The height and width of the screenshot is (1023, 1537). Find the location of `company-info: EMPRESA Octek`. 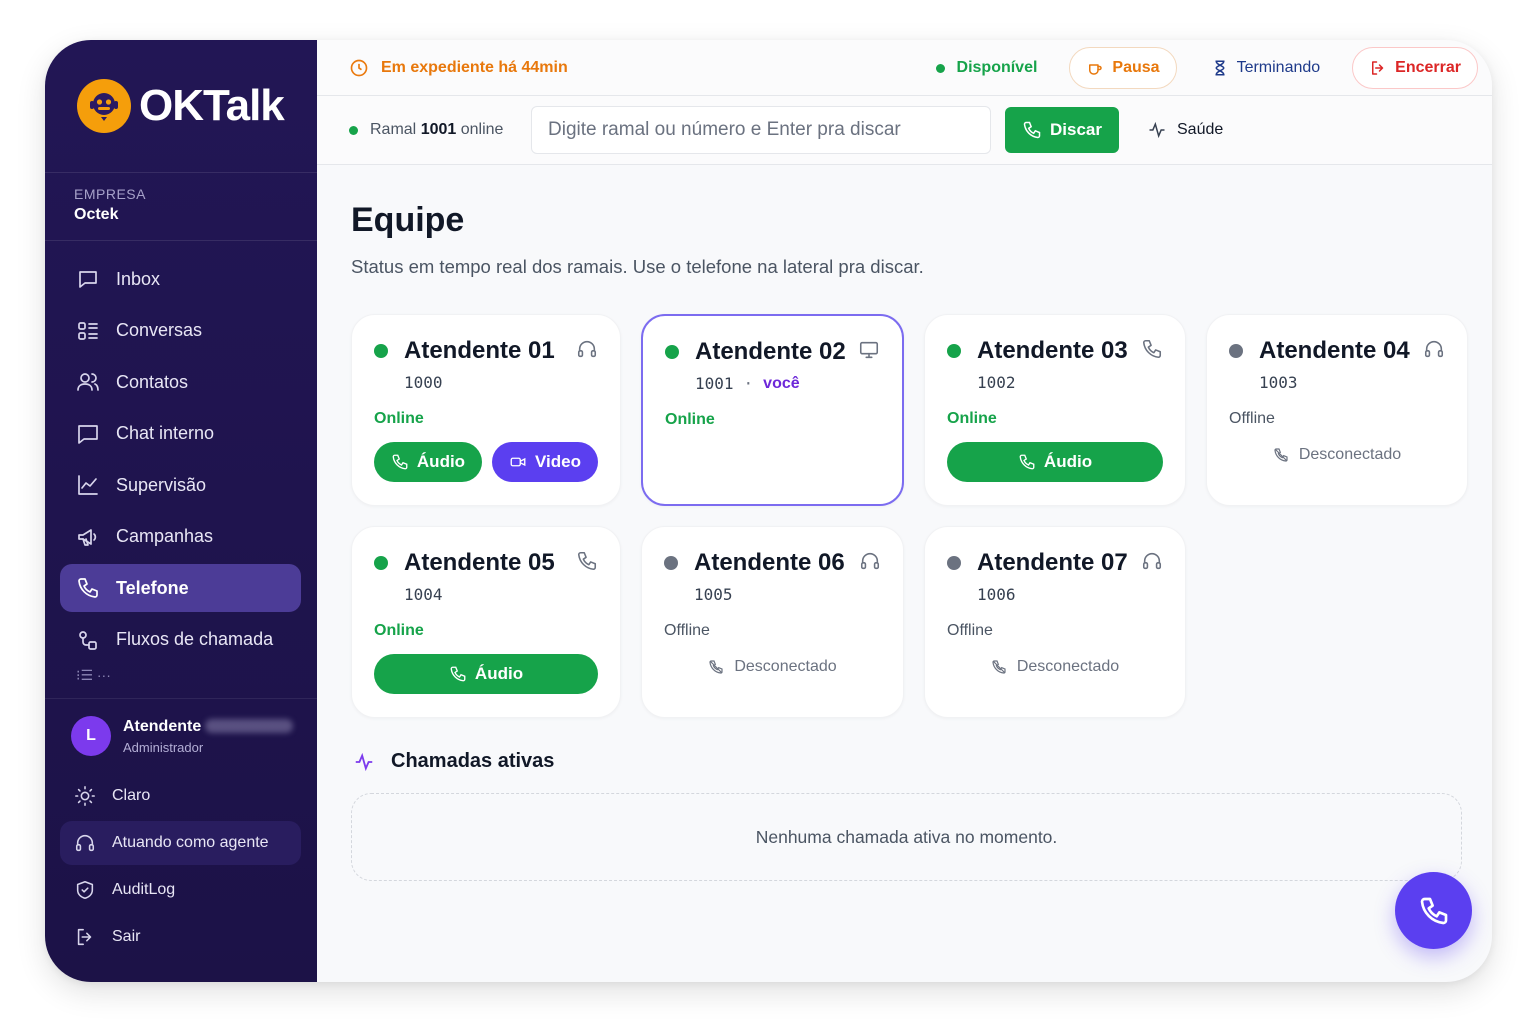

company-info: EMPRESA Octek is located at coordinates (181, 207).